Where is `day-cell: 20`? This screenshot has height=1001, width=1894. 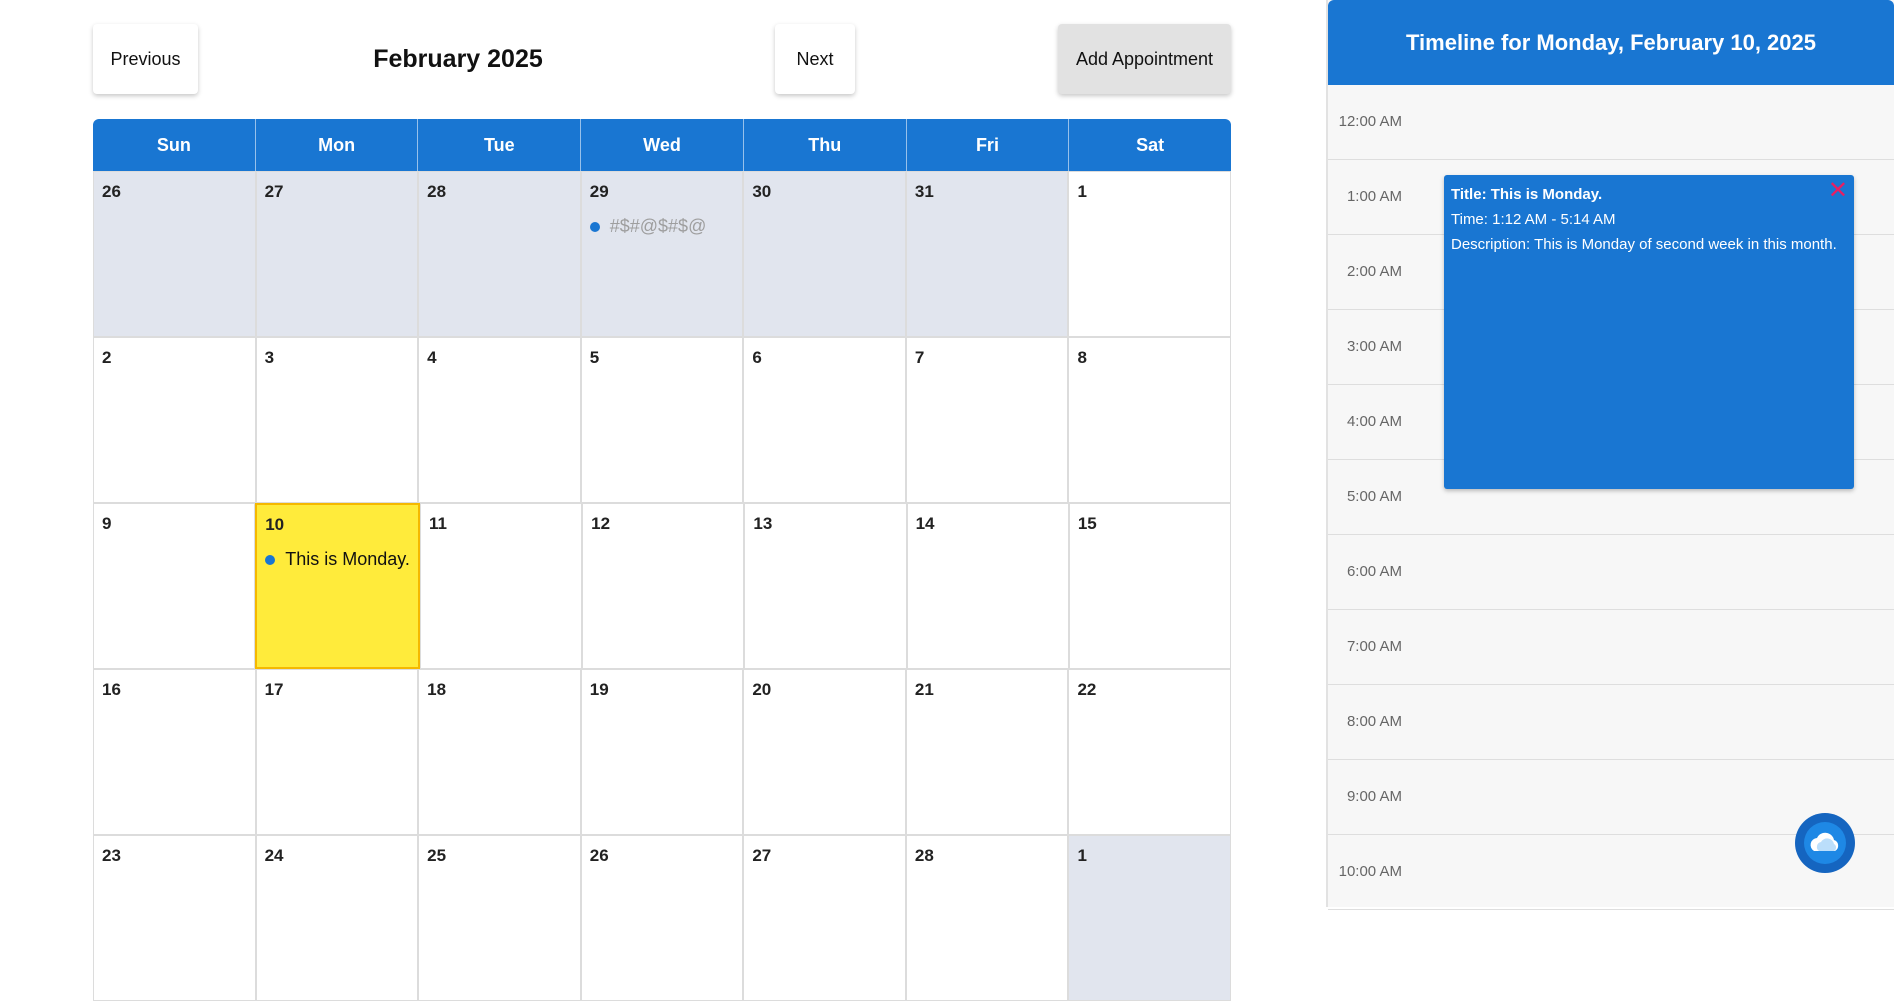 day-cell: 20 is located at coordinates (824, 752).